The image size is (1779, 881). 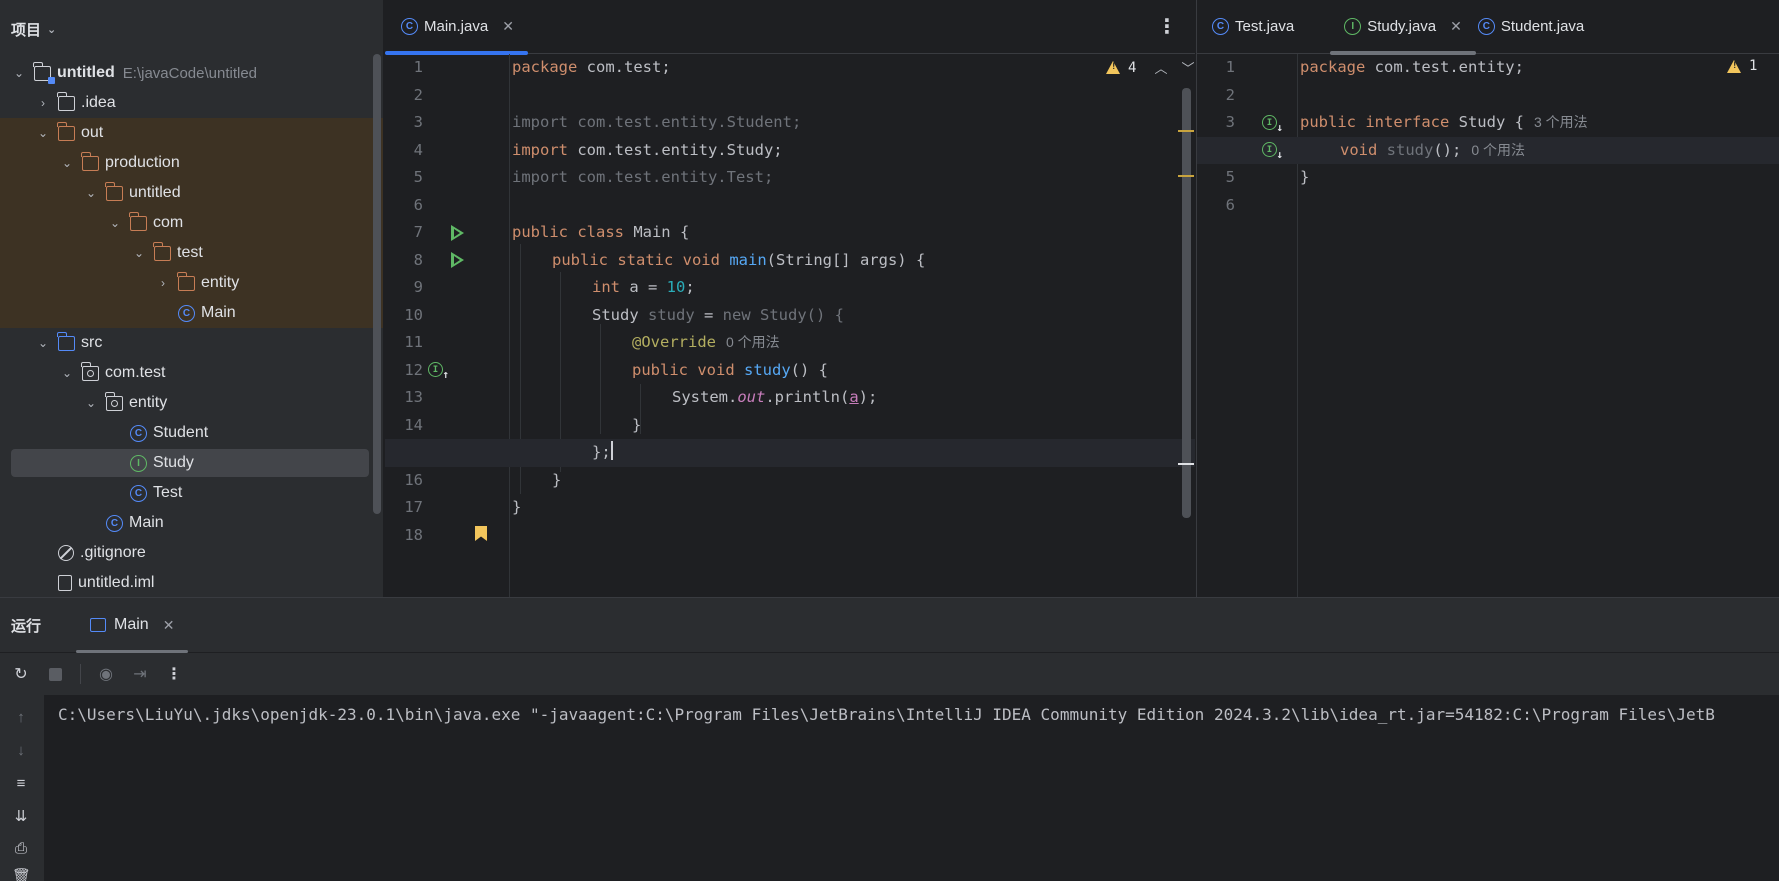 I want to click on code-token: com.test.entity;, so click(x=1444, y=67).